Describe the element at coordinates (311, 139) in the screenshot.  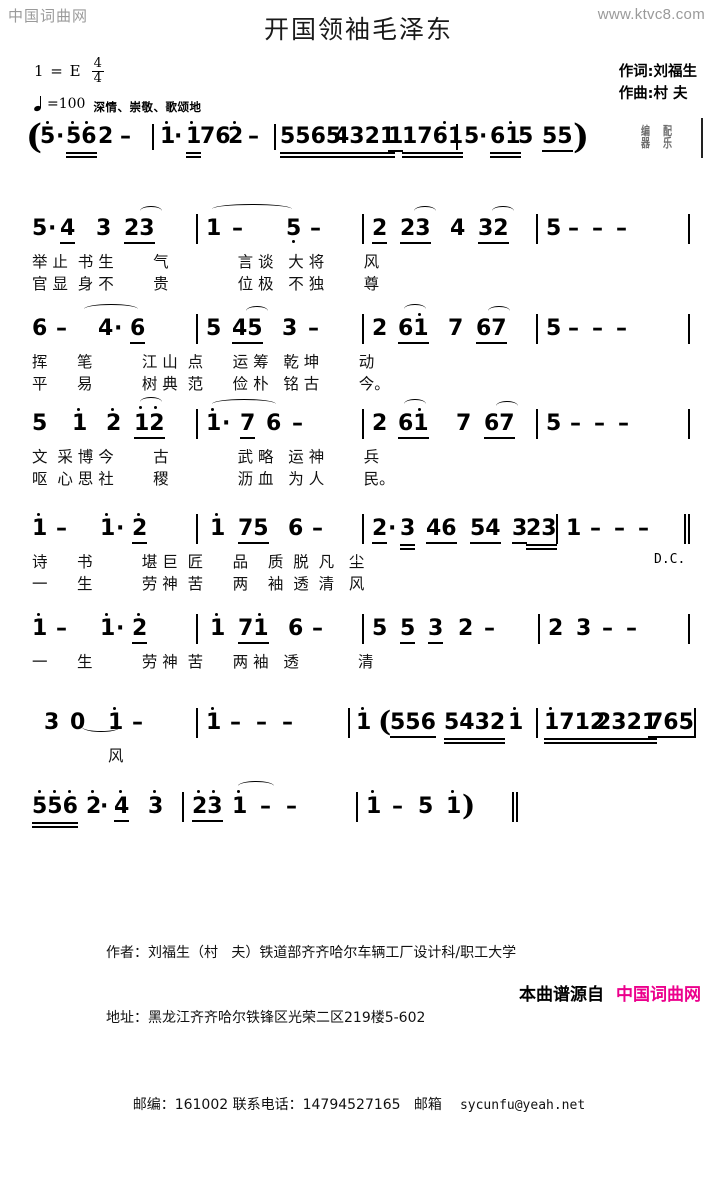
I see `note-group: 5565` at that location.